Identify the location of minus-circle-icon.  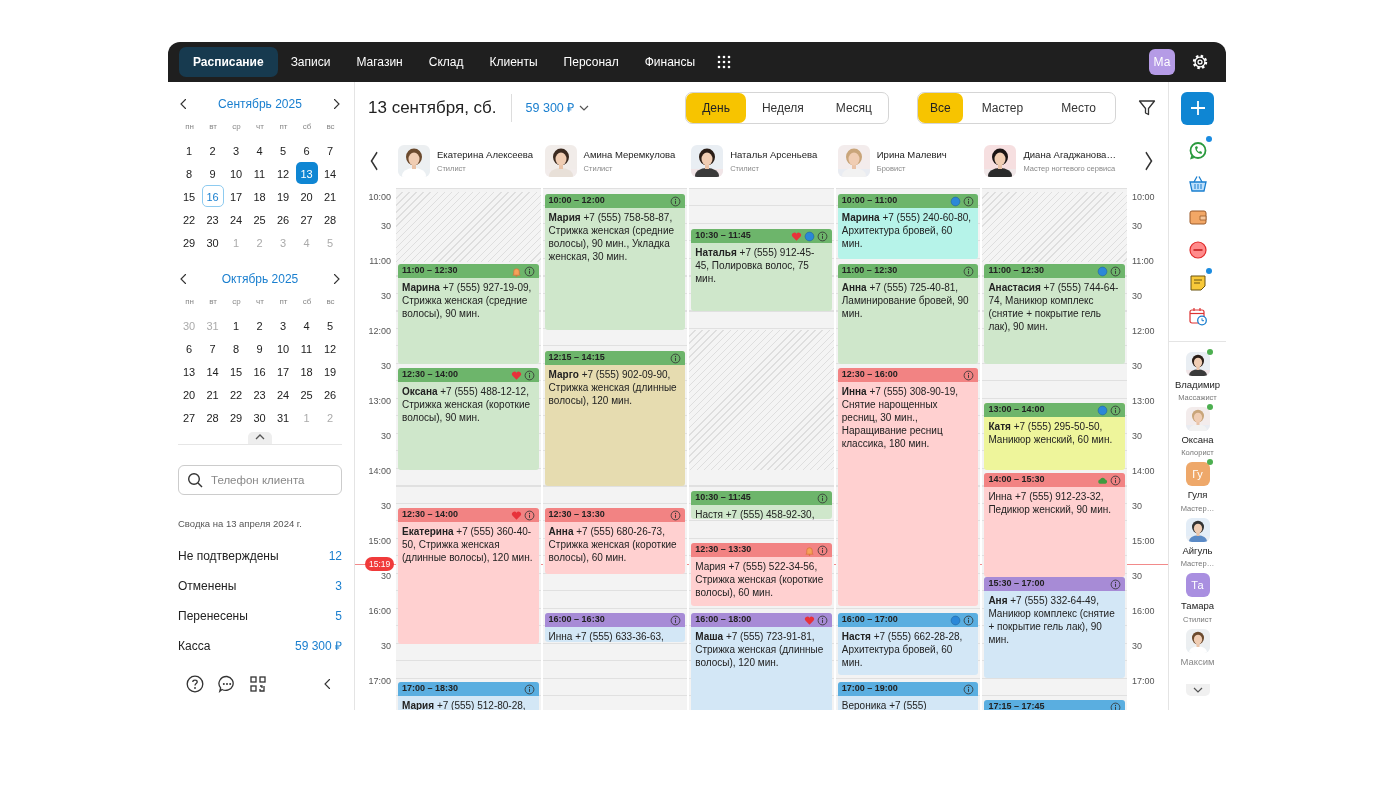
(1197, 250).